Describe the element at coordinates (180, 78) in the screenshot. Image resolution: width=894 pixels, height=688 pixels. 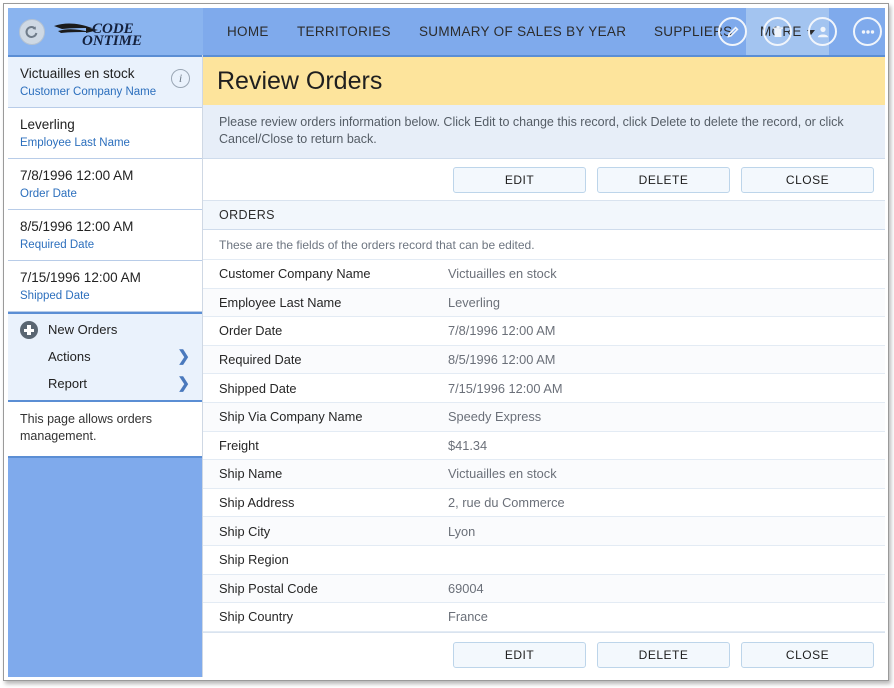
I see `info-icon: i` at that location.